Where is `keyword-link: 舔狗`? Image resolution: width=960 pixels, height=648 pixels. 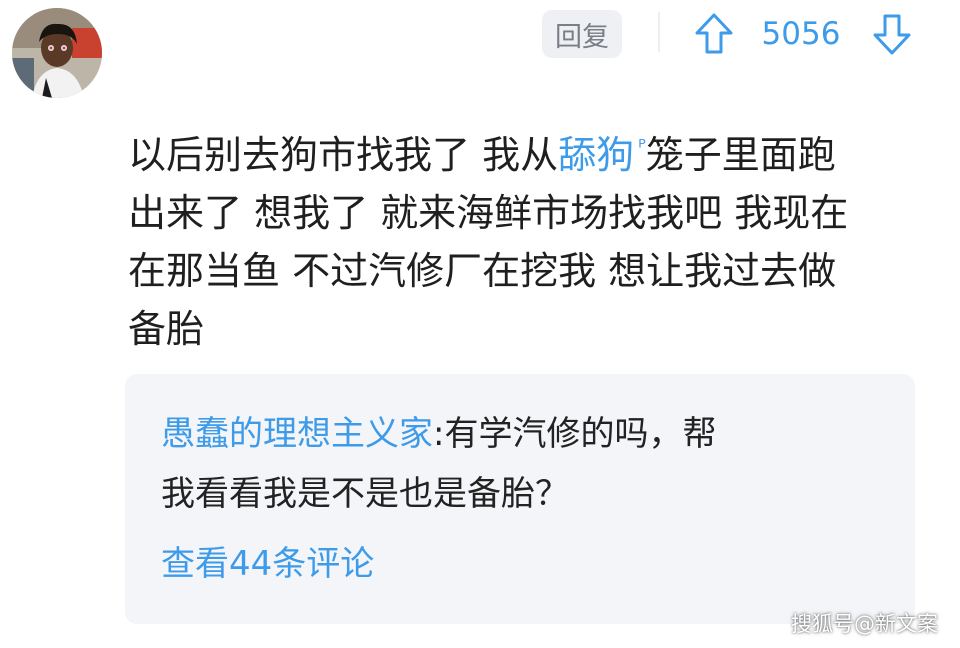
keyword-link: 舔狗 is located at coordinates (596, 155).